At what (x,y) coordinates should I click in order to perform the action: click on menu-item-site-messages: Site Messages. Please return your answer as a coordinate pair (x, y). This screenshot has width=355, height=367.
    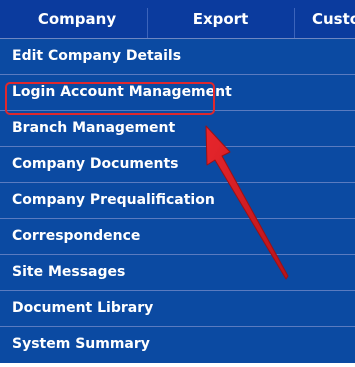
    Looking at the image, I should click on (177, 273).